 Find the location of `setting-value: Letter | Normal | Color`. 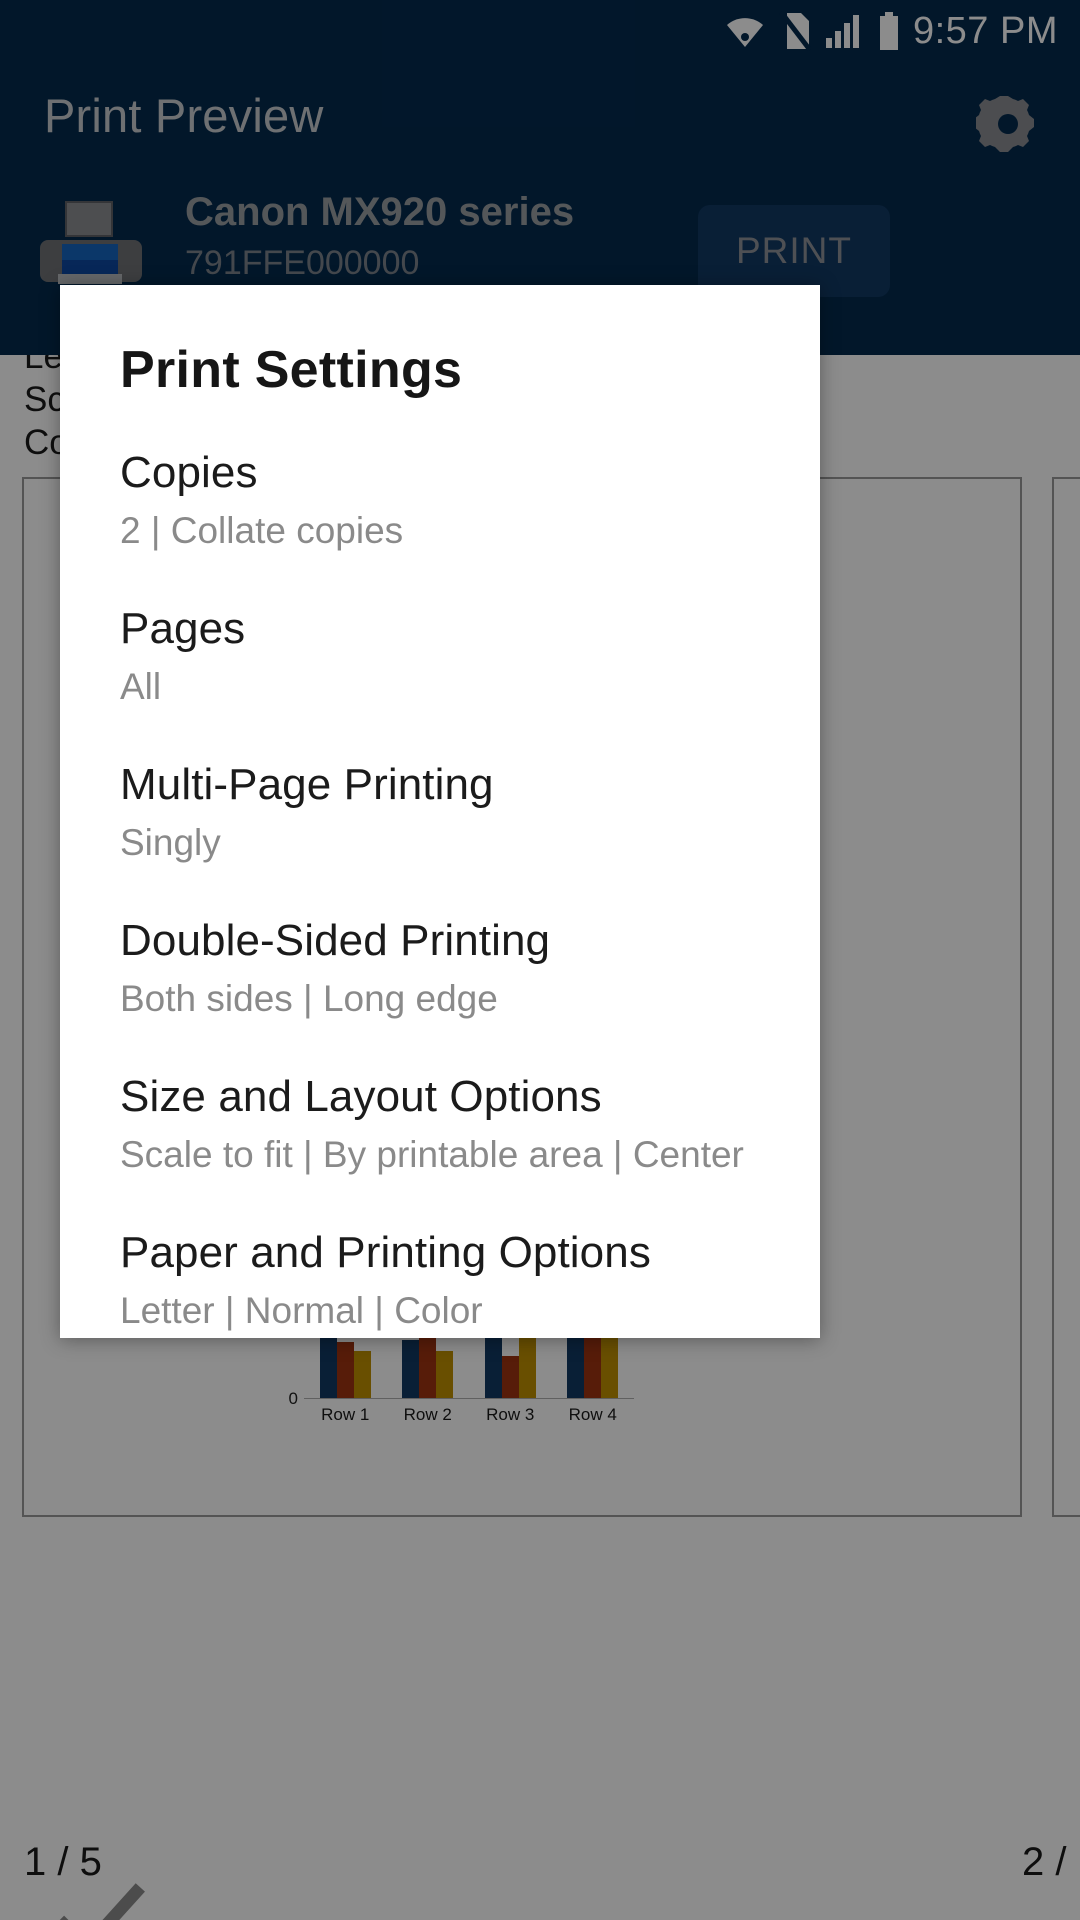

setting-value: Letter | Normal | Color is located at coordinates (301, 1310).